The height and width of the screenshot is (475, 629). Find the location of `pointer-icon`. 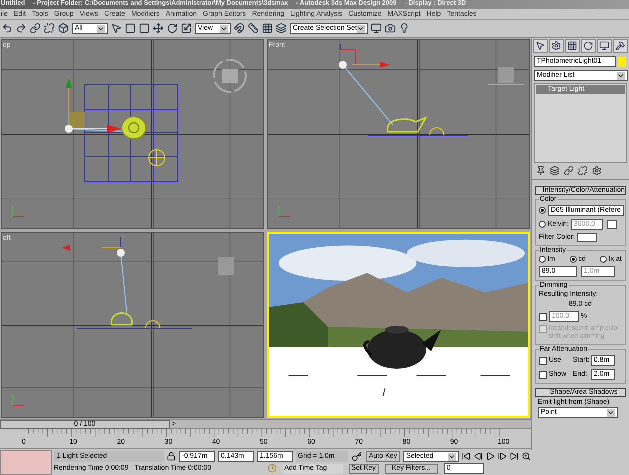

pointer-icon is located at coordinates (116, 28).